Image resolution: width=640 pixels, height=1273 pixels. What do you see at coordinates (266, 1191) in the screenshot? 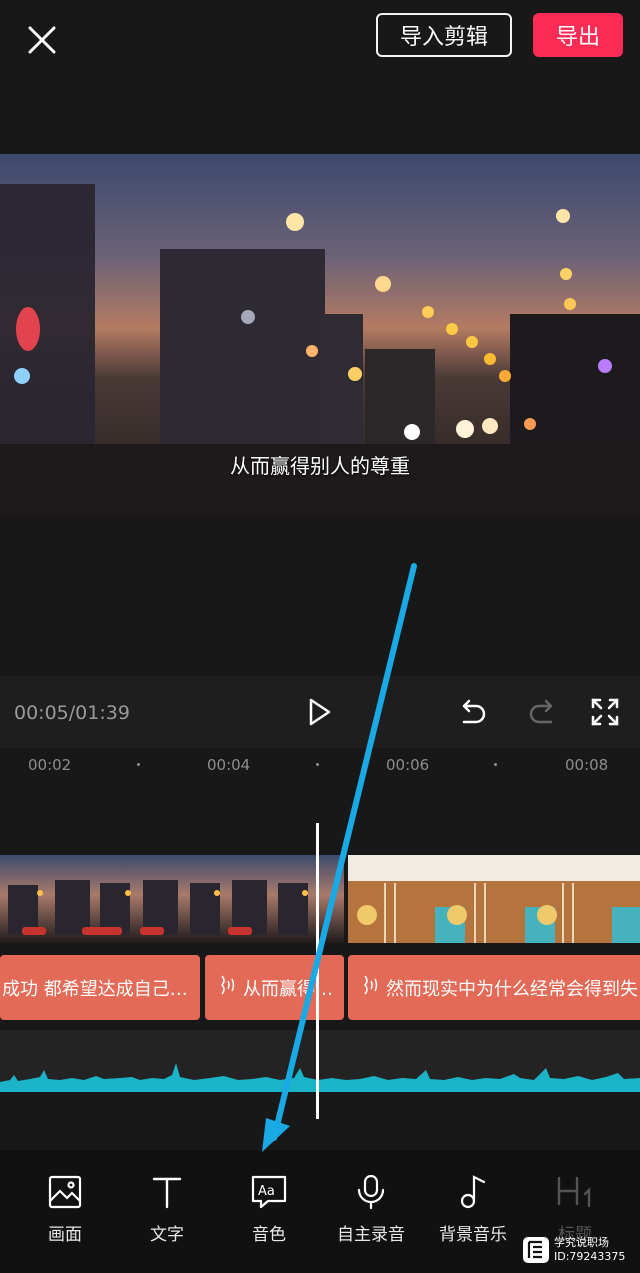
I see `svg-text: Aa` at bounding box center [266, 1191].